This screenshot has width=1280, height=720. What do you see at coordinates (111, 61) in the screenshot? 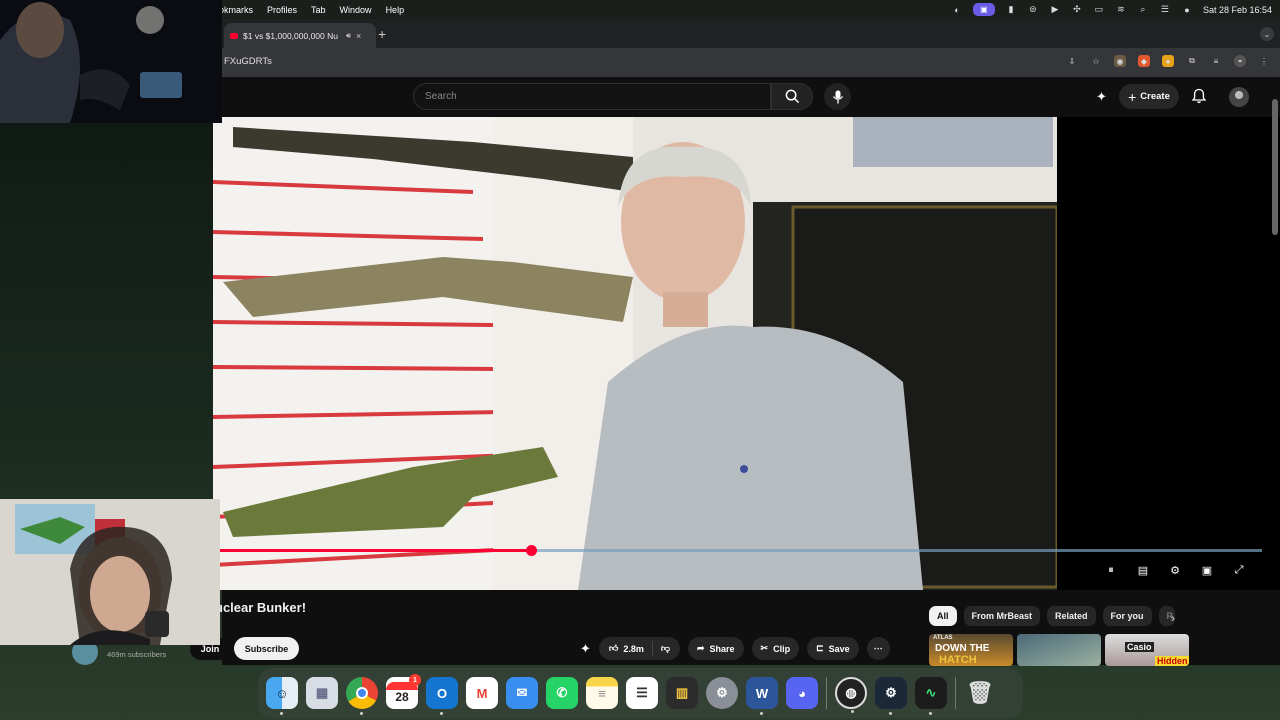
I see `webcam-driver-image` at bounding box center [111, 61].